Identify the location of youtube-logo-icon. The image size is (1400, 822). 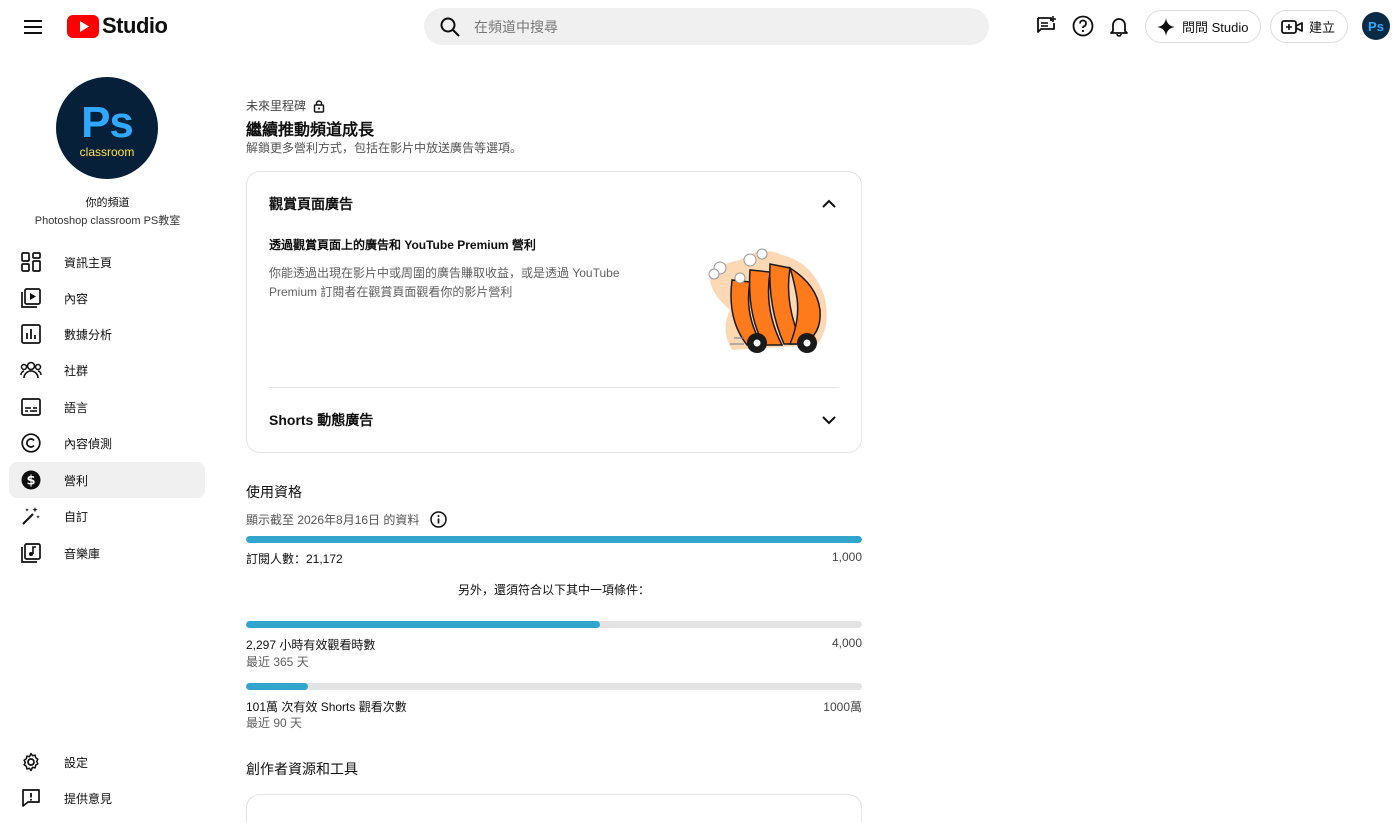
(83, 26).